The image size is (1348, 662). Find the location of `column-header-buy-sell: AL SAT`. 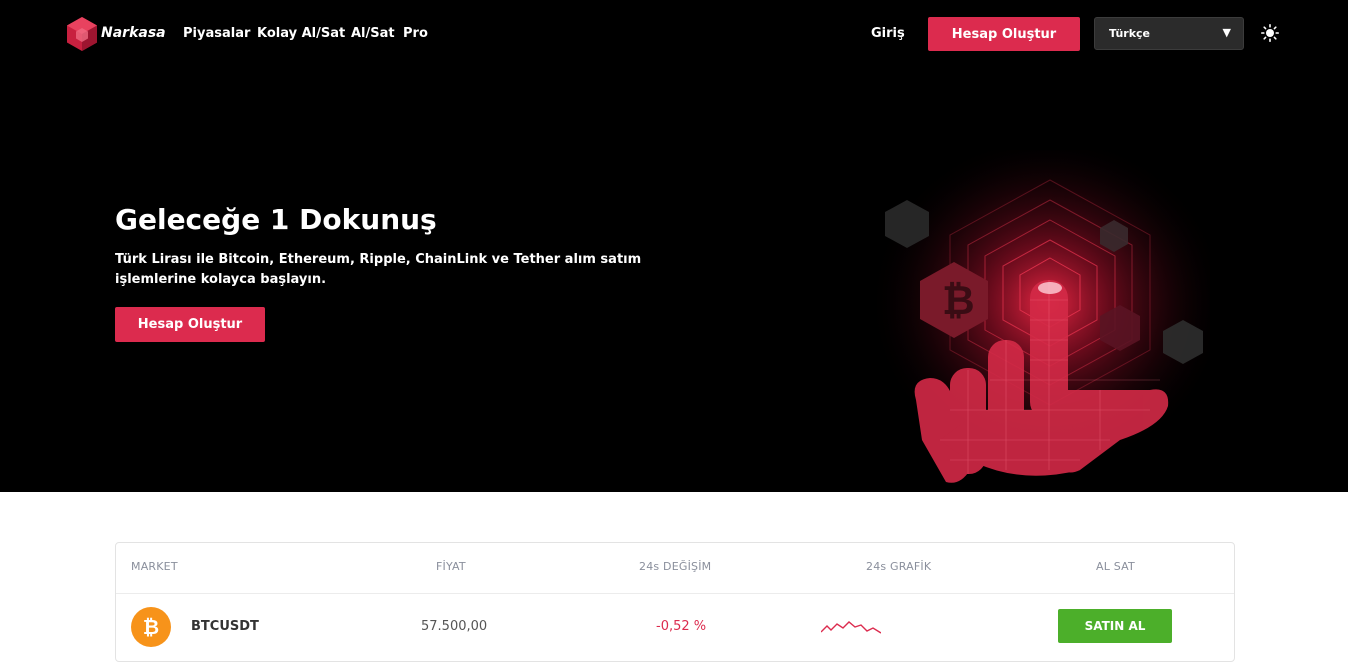

column-header-buy-sell: AL SAT is located at coordinates (1115, 566).